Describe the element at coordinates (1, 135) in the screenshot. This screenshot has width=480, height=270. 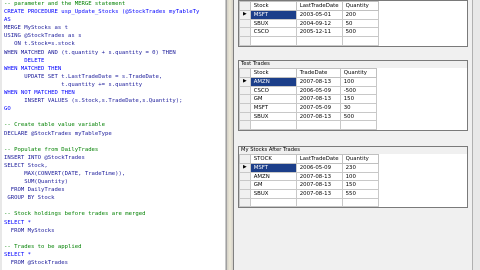
I see `editor-gutter` at that location.